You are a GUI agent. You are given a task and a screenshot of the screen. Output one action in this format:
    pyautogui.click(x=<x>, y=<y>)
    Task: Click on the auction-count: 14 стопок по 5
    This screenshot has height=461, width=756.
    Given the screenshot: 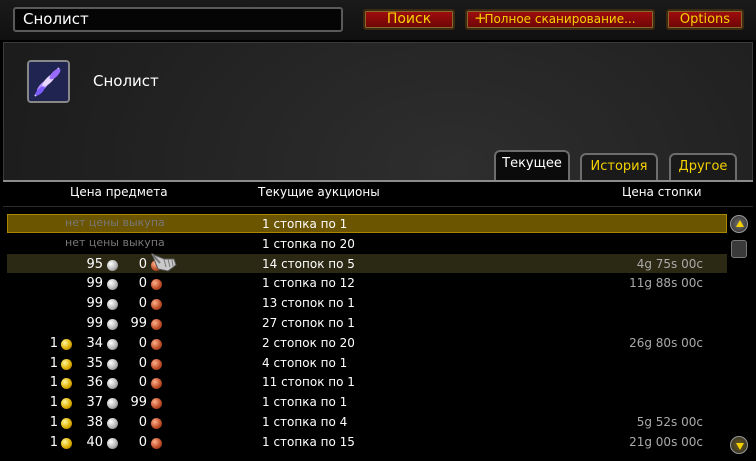 What is the action you would take?
    pyautogui.click(x=308, y=263)
    